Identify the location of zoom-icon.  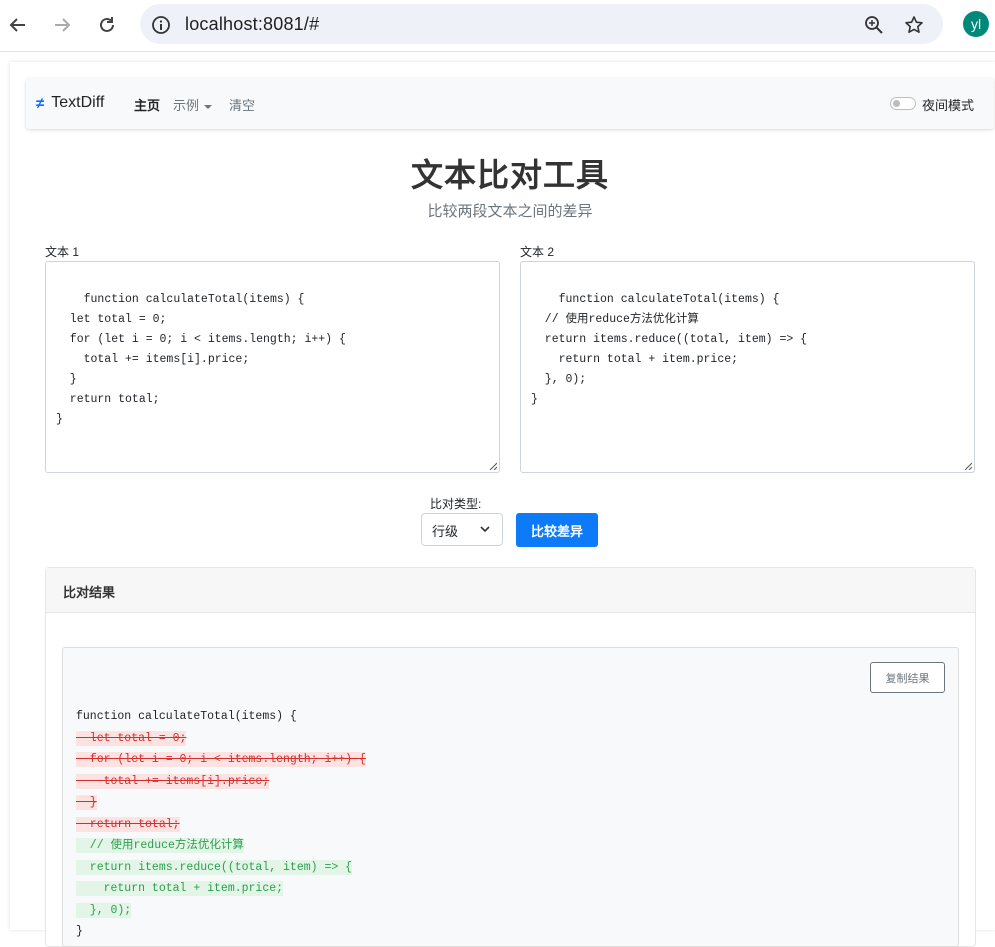
(874, 25).